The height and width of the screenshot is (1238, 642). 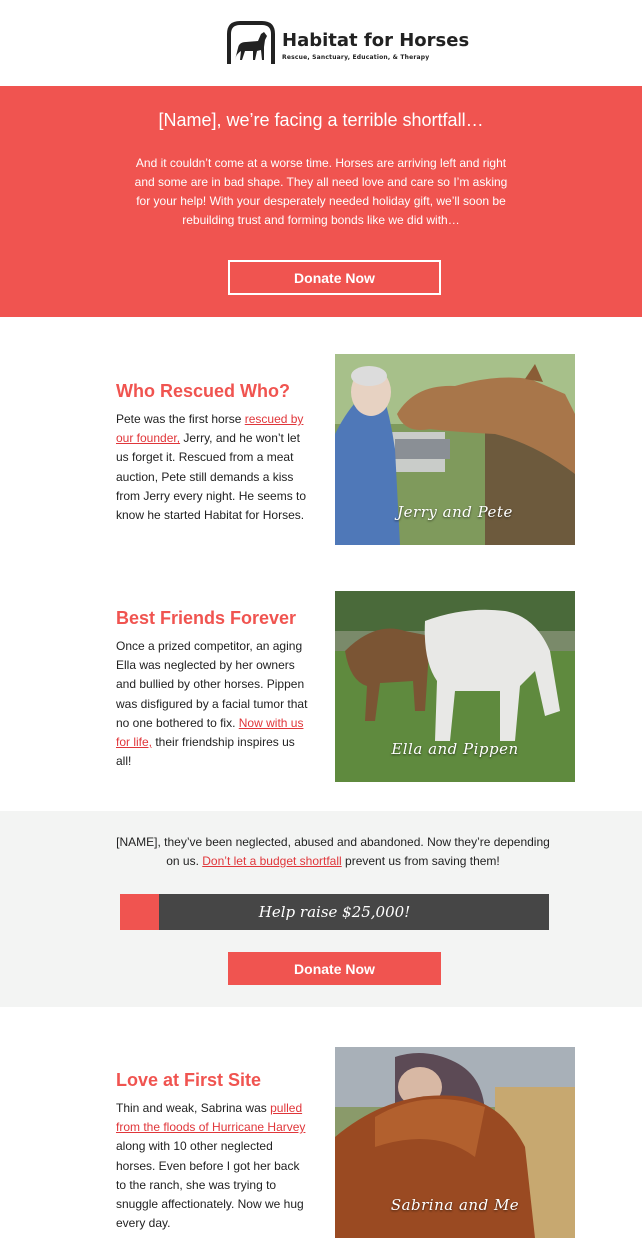 I want to click on photo-caption: Sabrina and Me, so click(x=455, y=1205).